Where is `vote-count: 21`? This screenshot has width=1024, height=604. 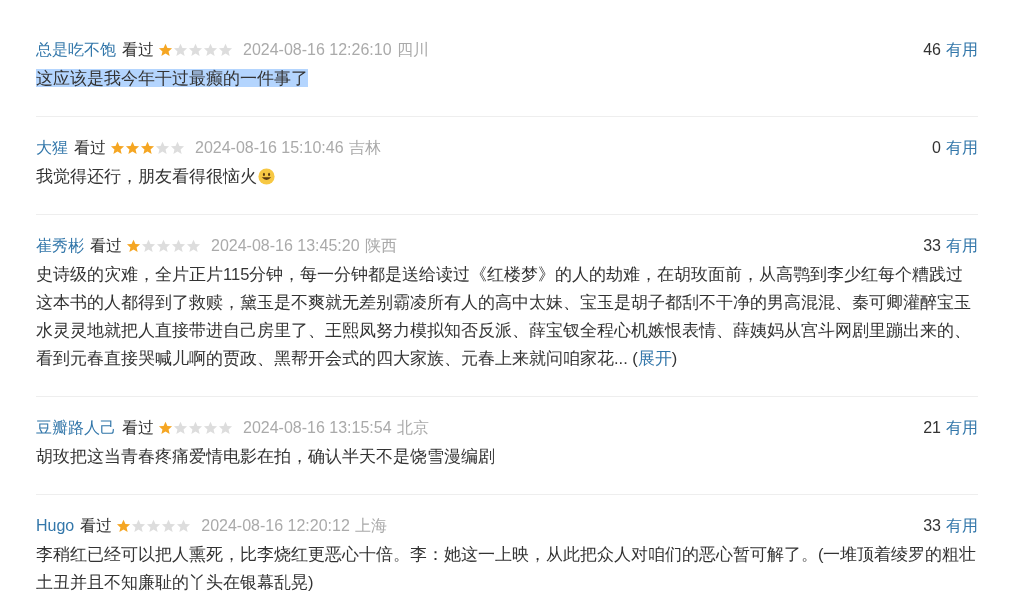 vote-count: 21 is located at coordinates (932, 428).